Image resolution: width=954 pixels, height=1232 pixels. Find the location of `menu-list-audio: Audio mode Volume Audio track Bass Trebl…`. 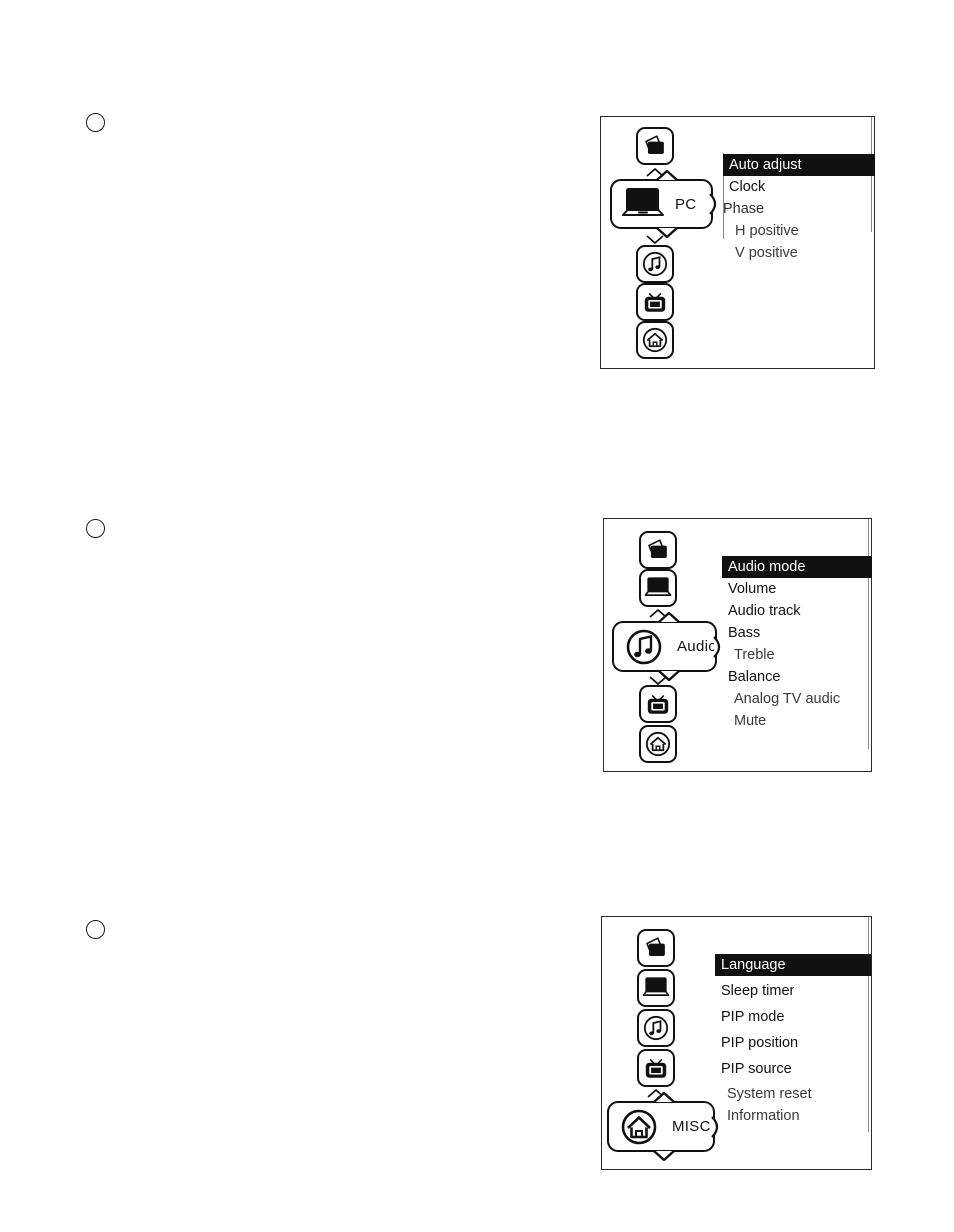

menu-list-audio: Audio mode Volume Audio track Bass Trebl… is located at coordinates (798, 644).